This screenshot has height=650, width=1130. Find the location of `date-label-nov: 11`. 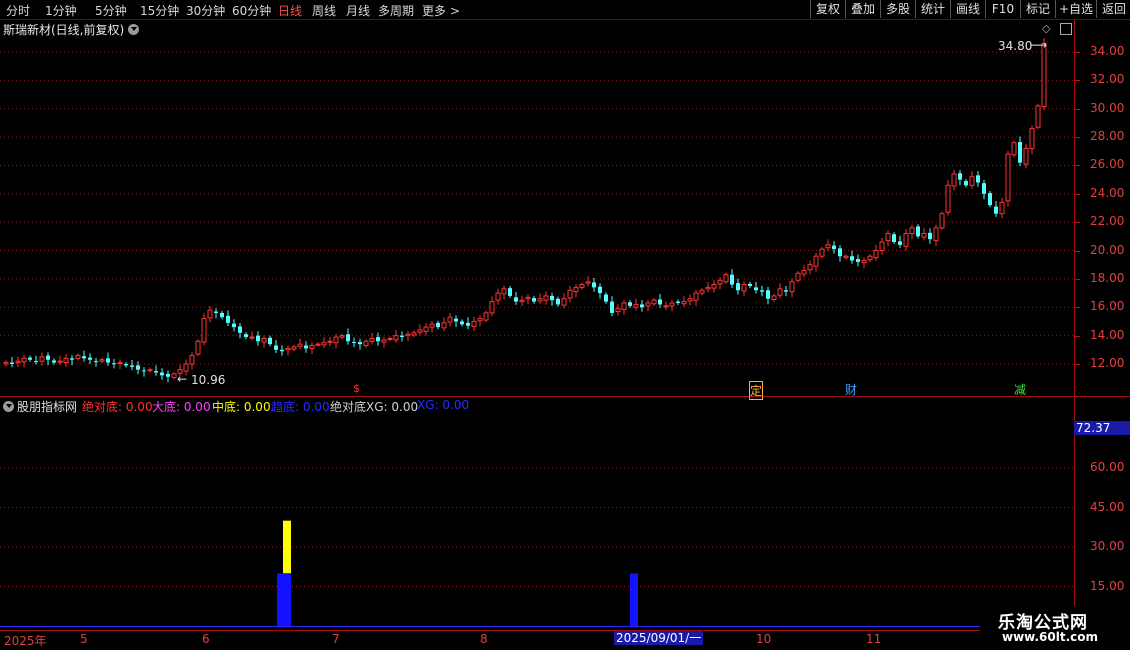

date-label-nov: 11 is located at coordinates (874, 639).